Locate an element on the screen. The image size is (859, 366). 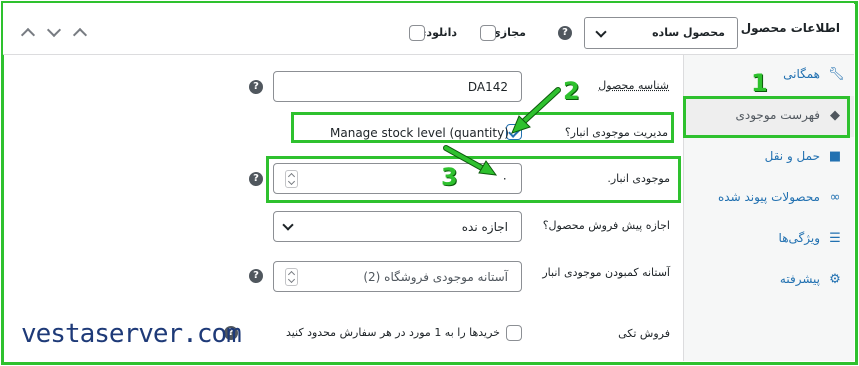
arrow-to-checkbox is located at coordinates (536, 110).